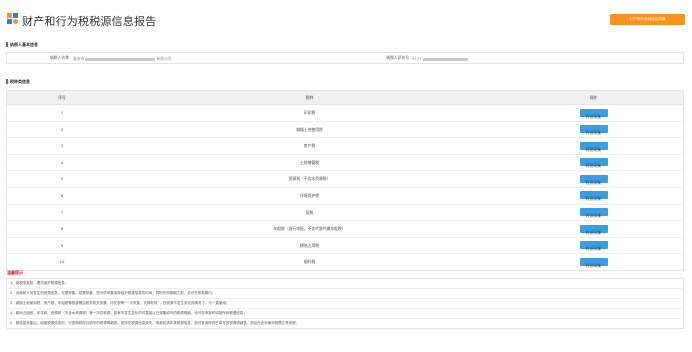 The image size is (692, 352). Describe the element at coordinates (309, 229) in the screenshot. I see `row-tax-name: 车船税（自行申报，不含代收代缴车船税）` at that location.